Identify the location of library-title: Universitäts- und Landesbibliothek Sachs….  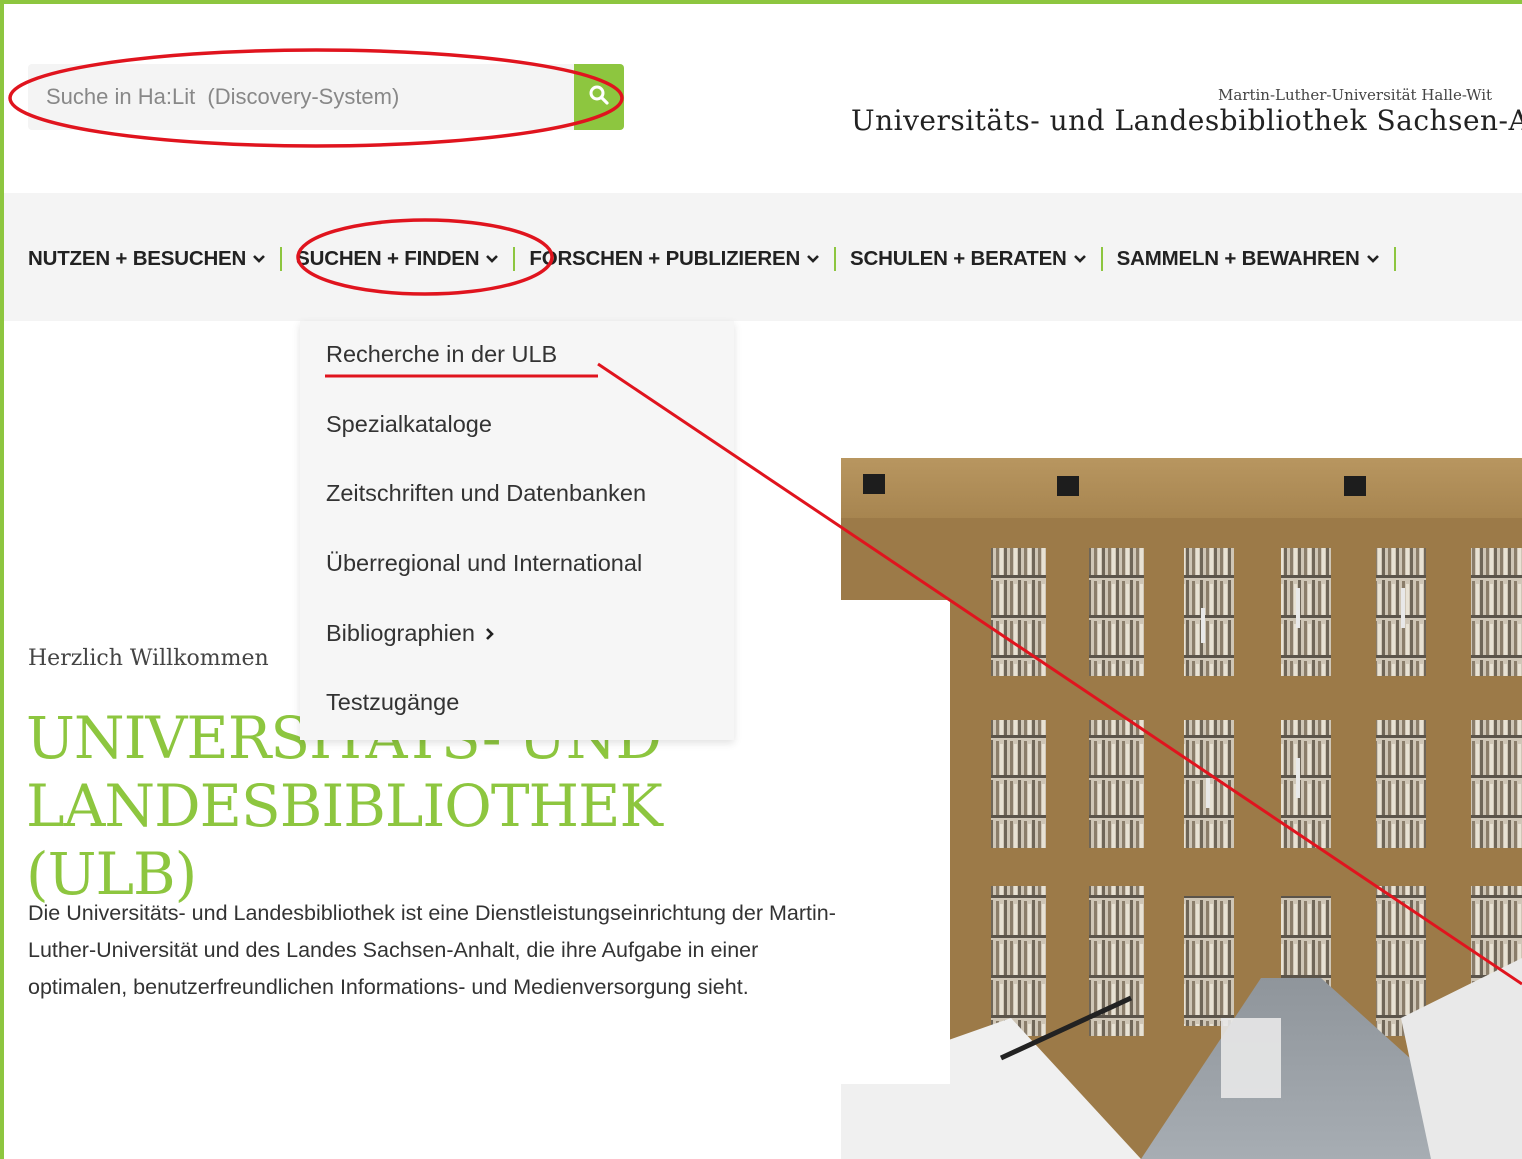
(1186, 120).